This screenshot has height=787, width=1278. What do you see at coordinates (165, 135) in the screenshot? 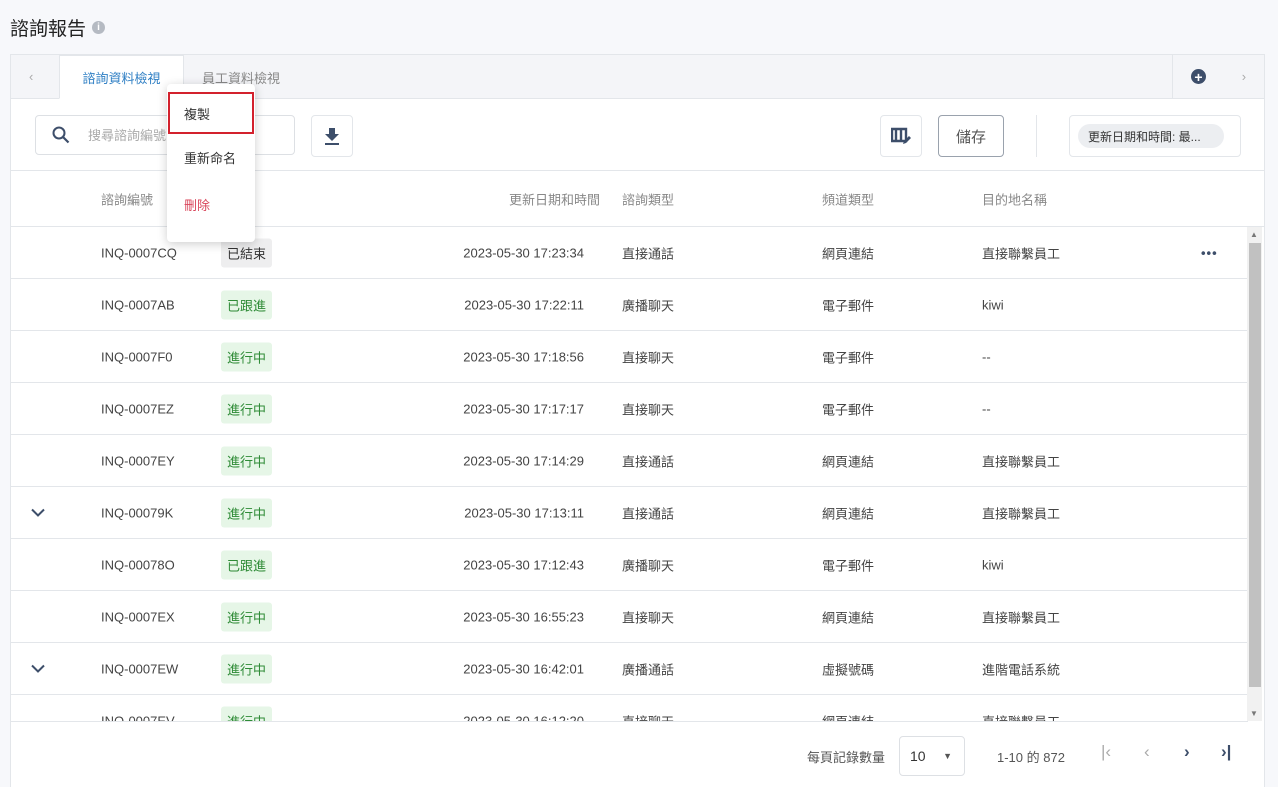
I see `search-box` at bounding box center [165, 135].